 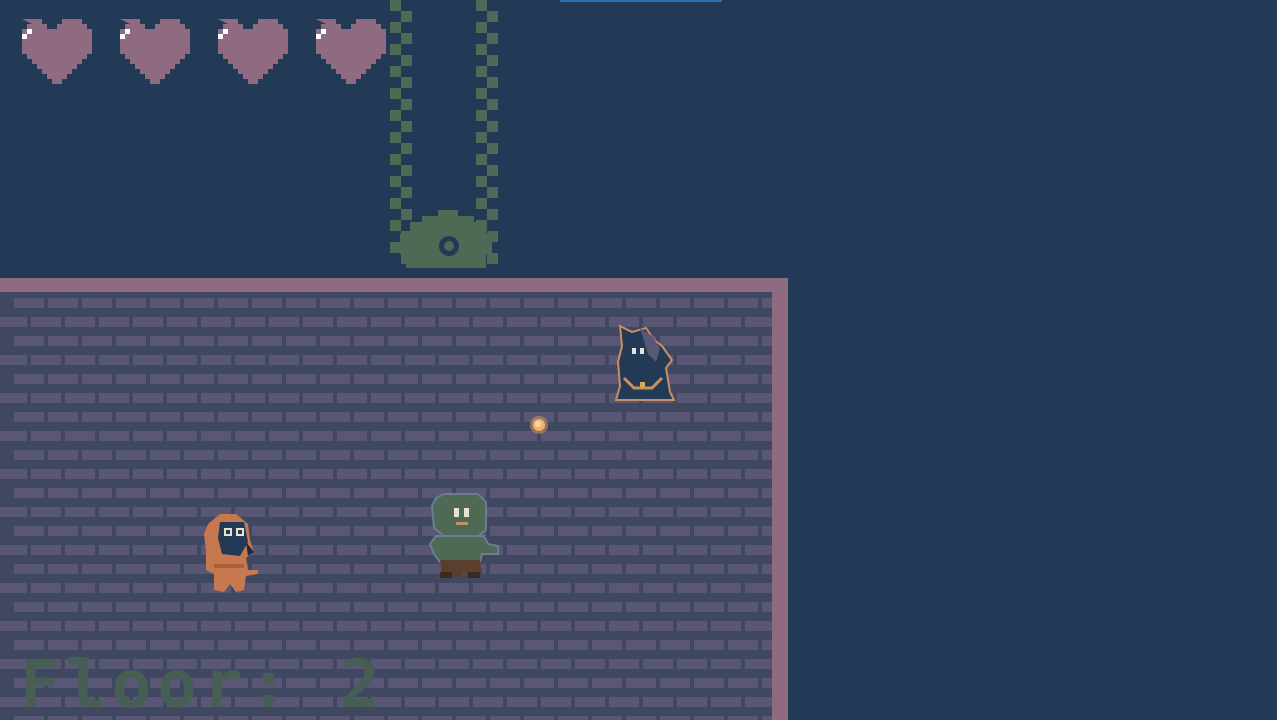 What do you see at coordinates (464, 537) in the screenshot?
I see `zombie-enemy` at bounding box center [464, 537].